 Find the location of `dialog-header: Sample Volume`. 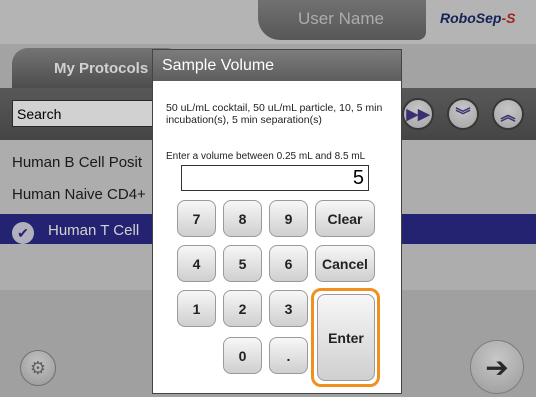

dialog-header: Sample Volume is located at coordinates (277, 65).